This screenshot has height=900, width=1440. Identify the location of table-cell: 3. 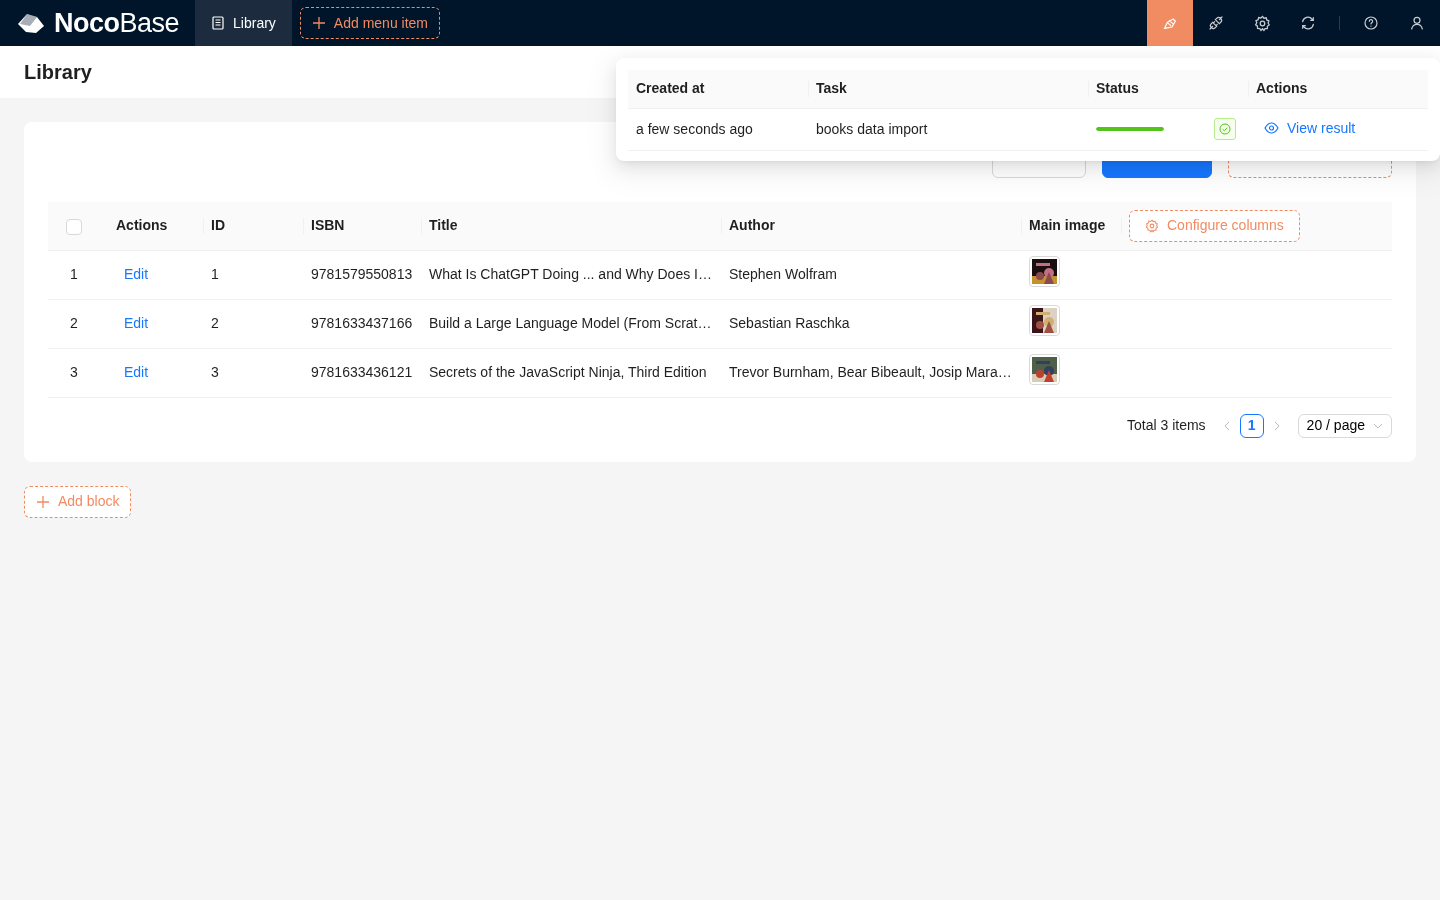
(215, 372).